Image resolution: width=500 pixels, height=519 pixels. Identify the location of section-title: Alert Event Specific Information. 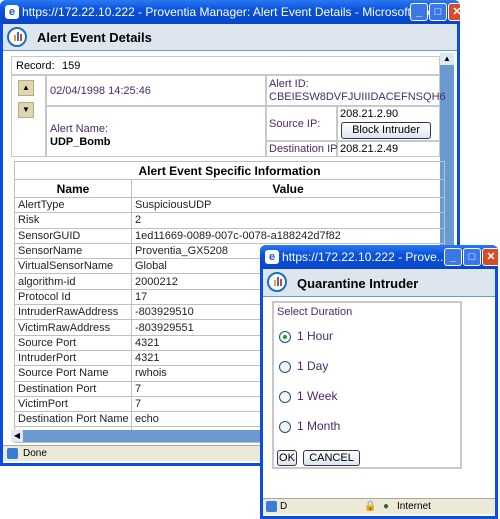
(229, 170).